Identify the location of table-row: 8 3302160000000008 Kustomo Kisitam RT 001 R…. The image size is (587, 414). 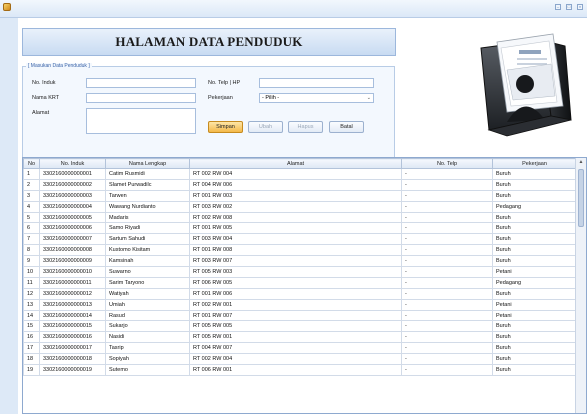
(300, 250).